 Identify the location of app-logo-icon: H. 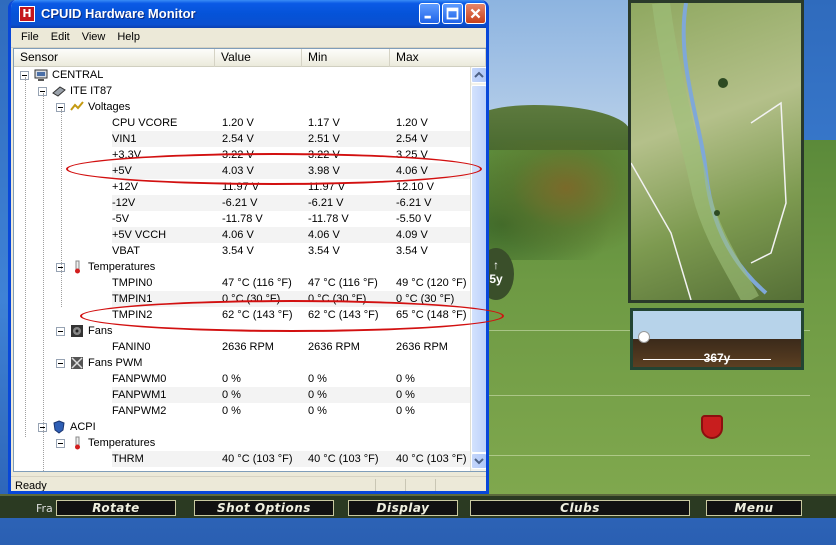
(27, 14).